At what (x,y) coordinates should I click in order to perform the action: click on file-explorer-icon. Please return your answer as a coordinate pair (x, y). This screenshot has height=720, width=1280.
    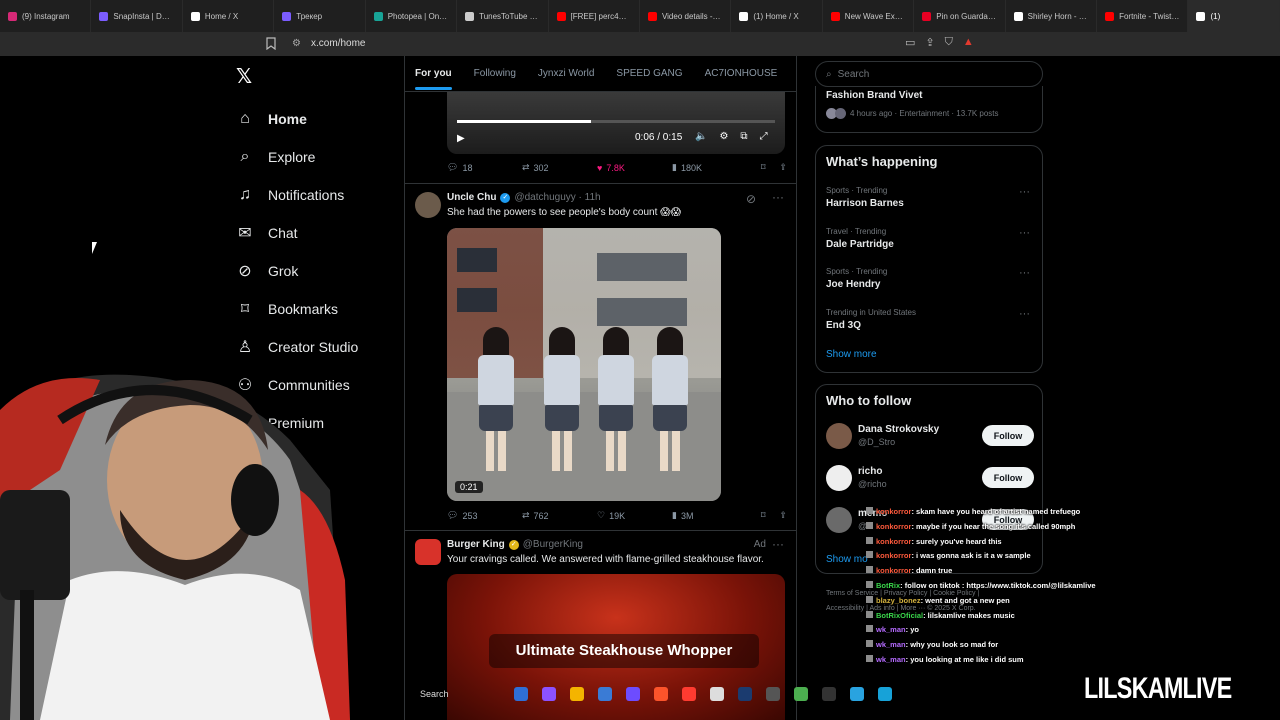
    Looking at the image, I should click on (577, 693).